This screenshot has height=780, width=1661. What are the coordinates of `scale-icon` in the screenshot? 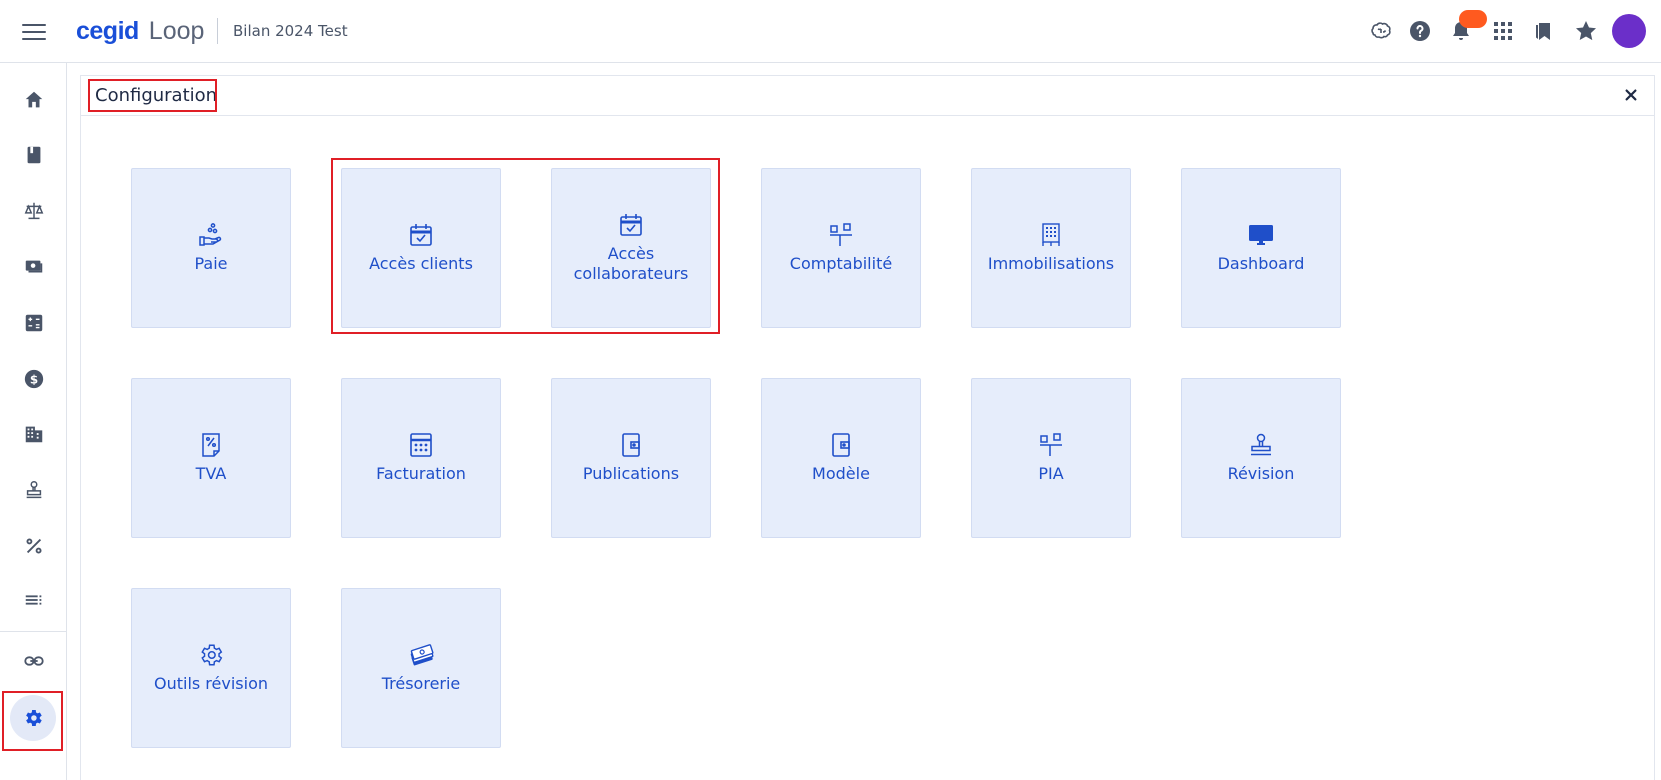 It's located at (34, 211).